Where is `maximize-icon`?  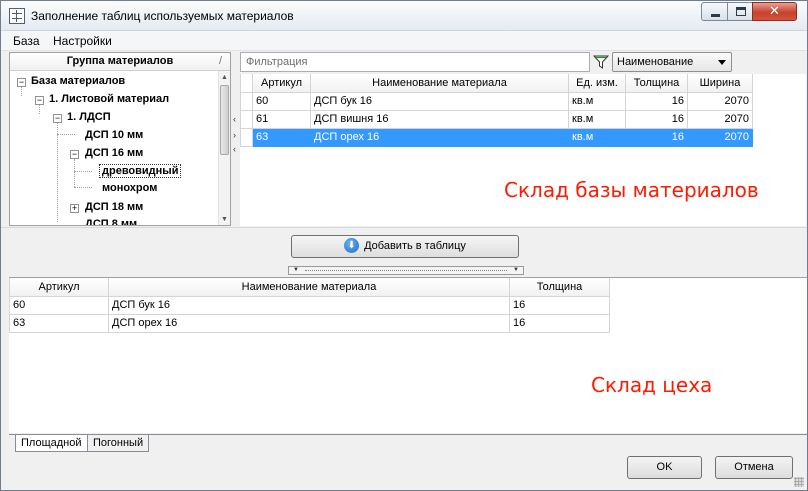 maximize-icon is located at coordinates (741, 11).